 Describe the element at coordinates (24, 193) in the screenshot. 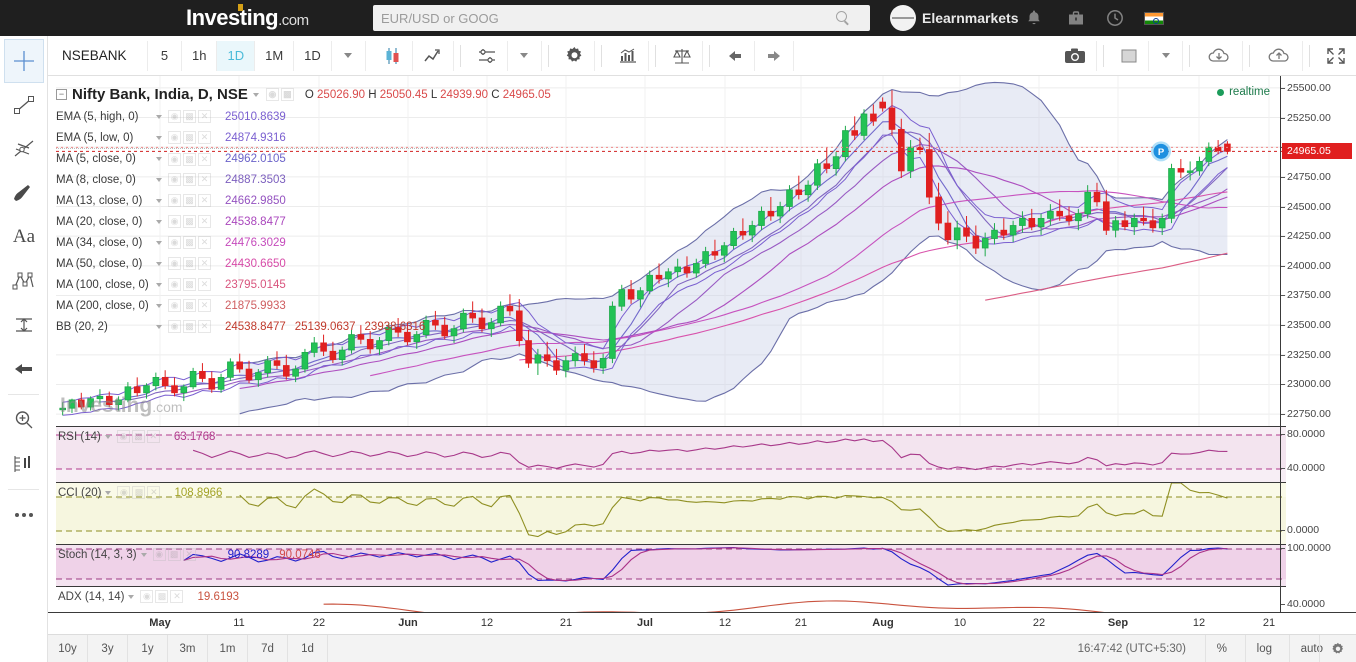

I see `brush-tool` at that location.